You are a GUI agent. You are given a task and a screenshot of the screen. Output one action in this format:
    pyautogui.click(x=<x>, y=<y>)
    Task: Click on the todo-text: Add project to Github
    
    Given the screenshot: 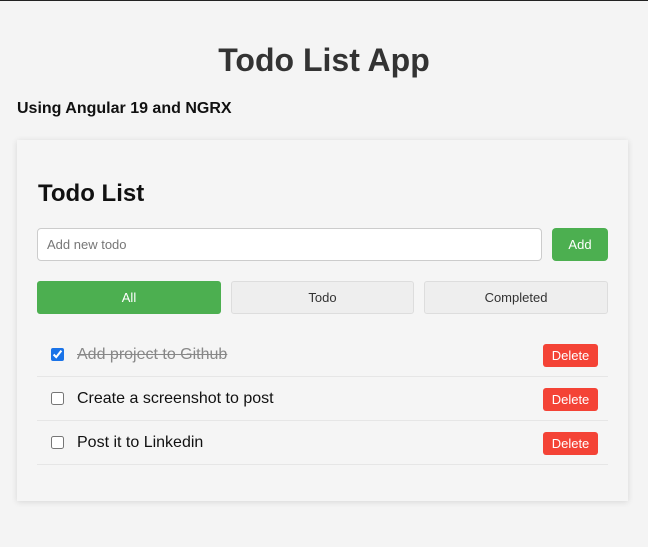 What is the action you would take?
    pyautogui.click(x=152, y=354)
    